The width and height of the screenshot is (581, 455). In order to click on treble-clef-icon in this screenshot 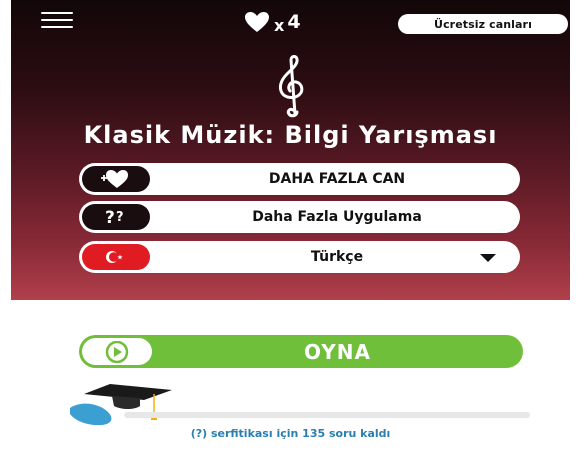, I will do `click(291, 86)`.